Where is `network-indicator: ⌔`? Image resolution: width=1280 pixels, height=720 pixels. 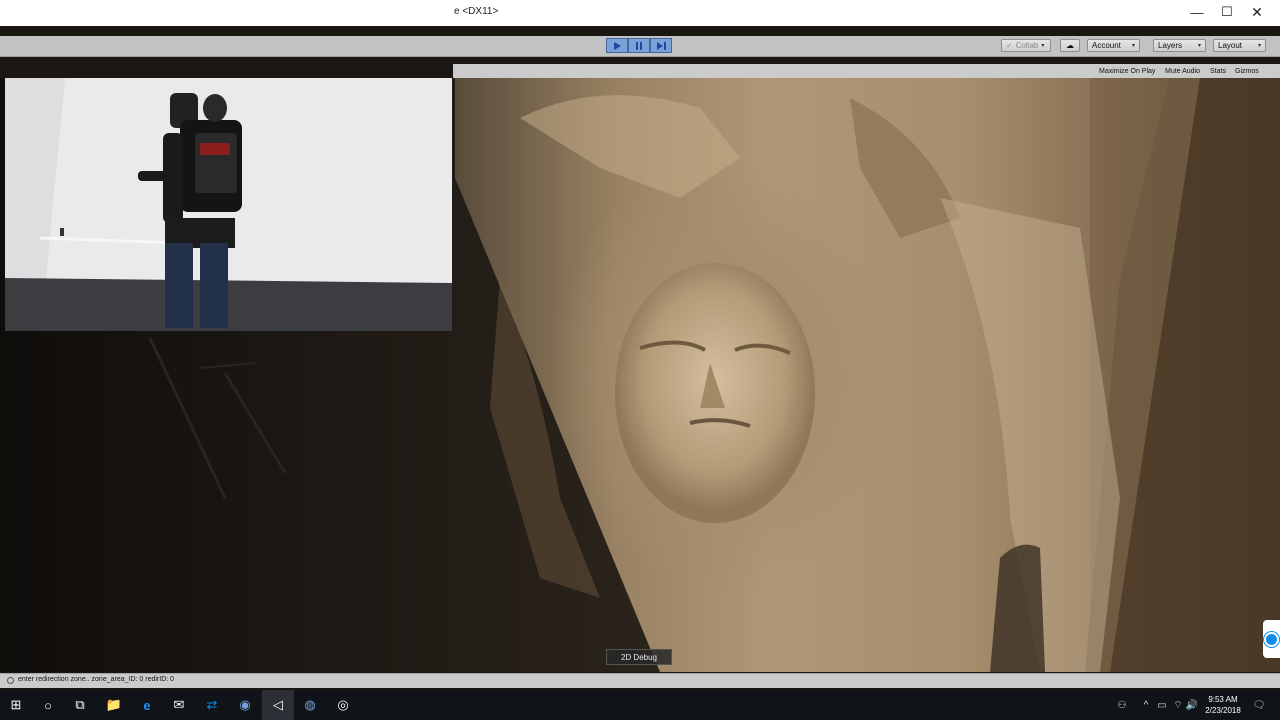 network-indicator: ⌔ is located at coordinates (1178, 705).